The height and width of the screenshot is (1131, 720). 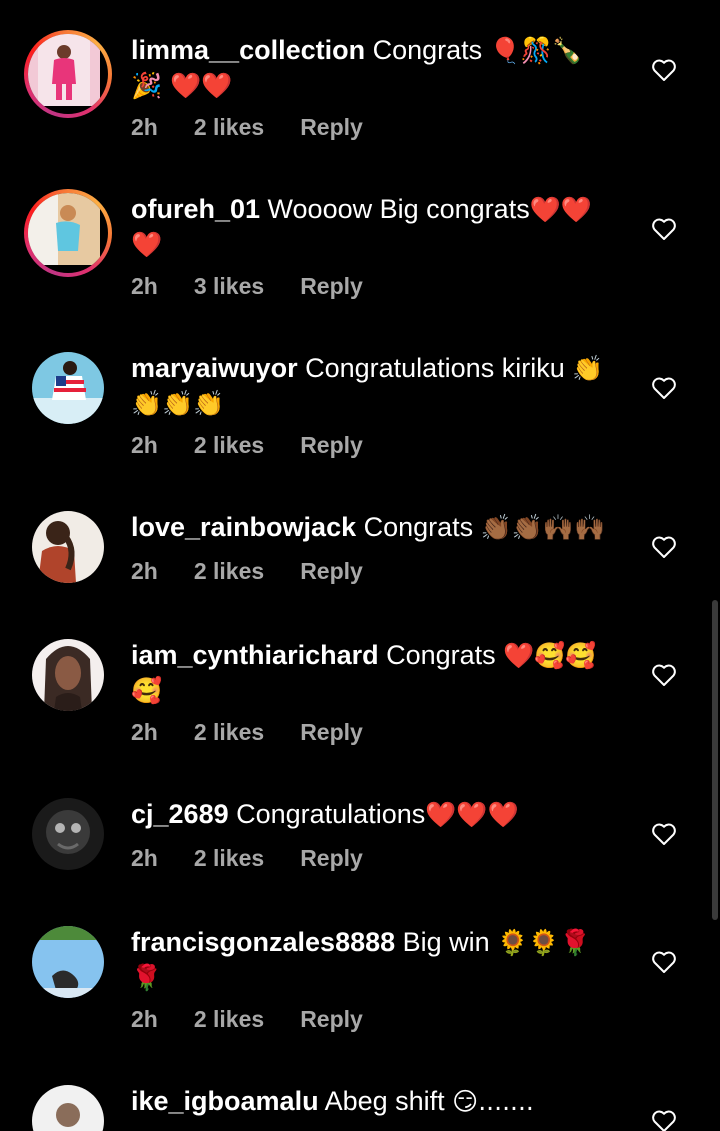 I want to click on comment-username: francisgonzales8888, so click(x=263, y=942).